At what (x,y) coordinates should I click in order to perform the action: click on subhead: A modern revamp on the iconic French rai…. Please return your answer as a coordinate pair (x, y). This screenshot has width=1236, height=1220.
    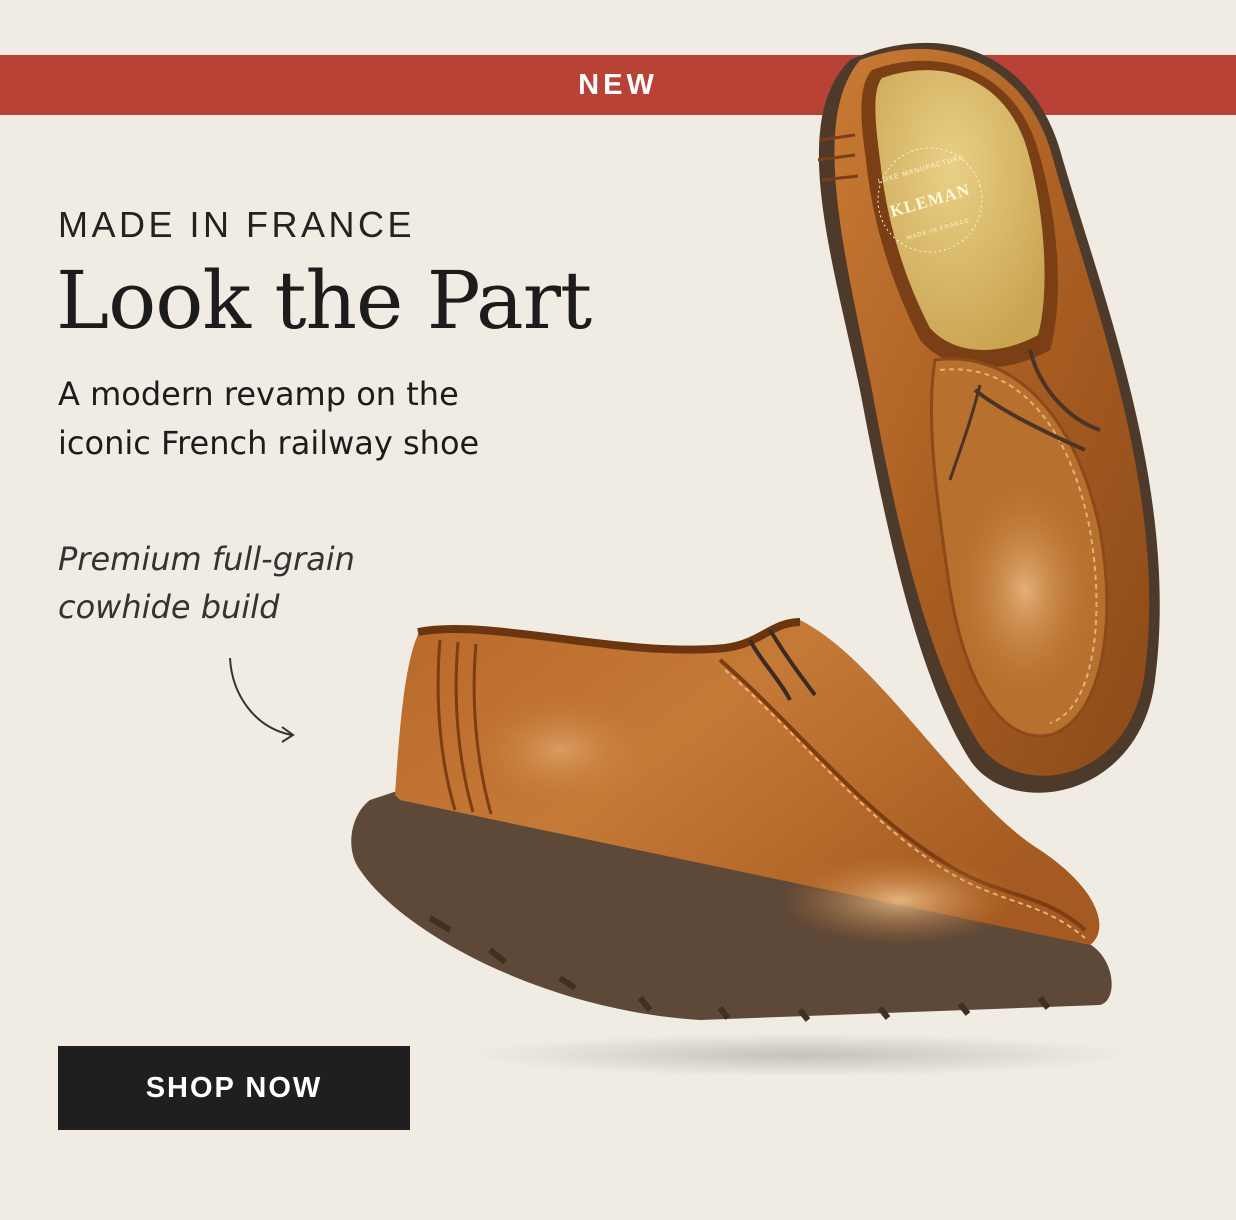
    Looking at the image, I should click on (269, 418).